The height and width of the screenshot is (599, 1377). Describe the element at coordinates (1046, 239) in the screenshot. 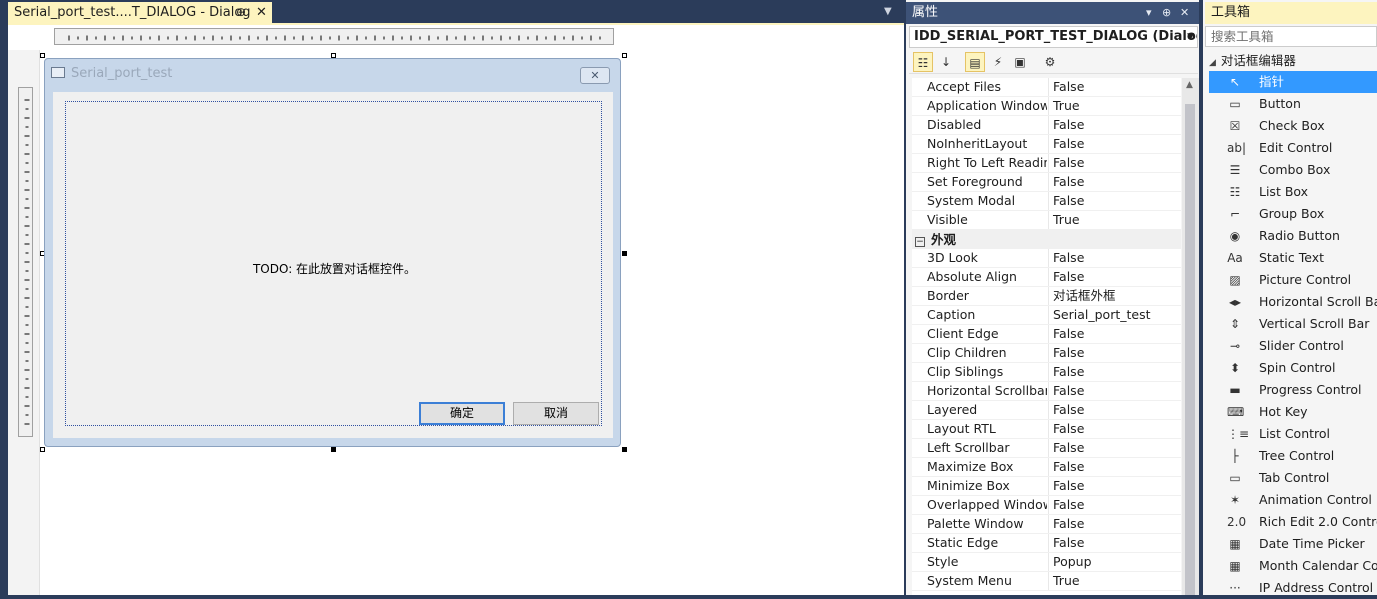

I see `property-category: − 外观` at that location.